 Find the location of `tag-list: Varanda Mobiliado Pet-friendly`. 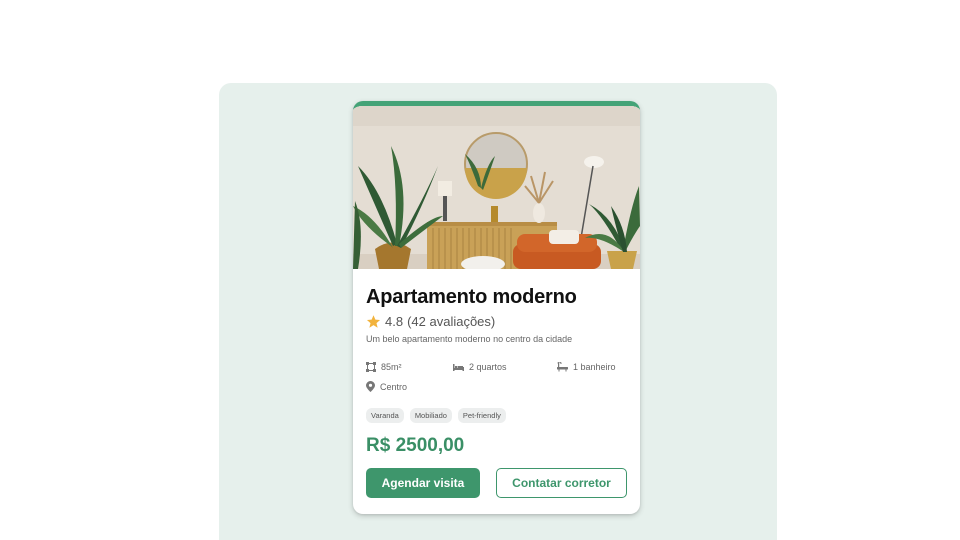

tag-list: Varanda Mobiliado Pet-friendly is located at coordinates (496, 415).